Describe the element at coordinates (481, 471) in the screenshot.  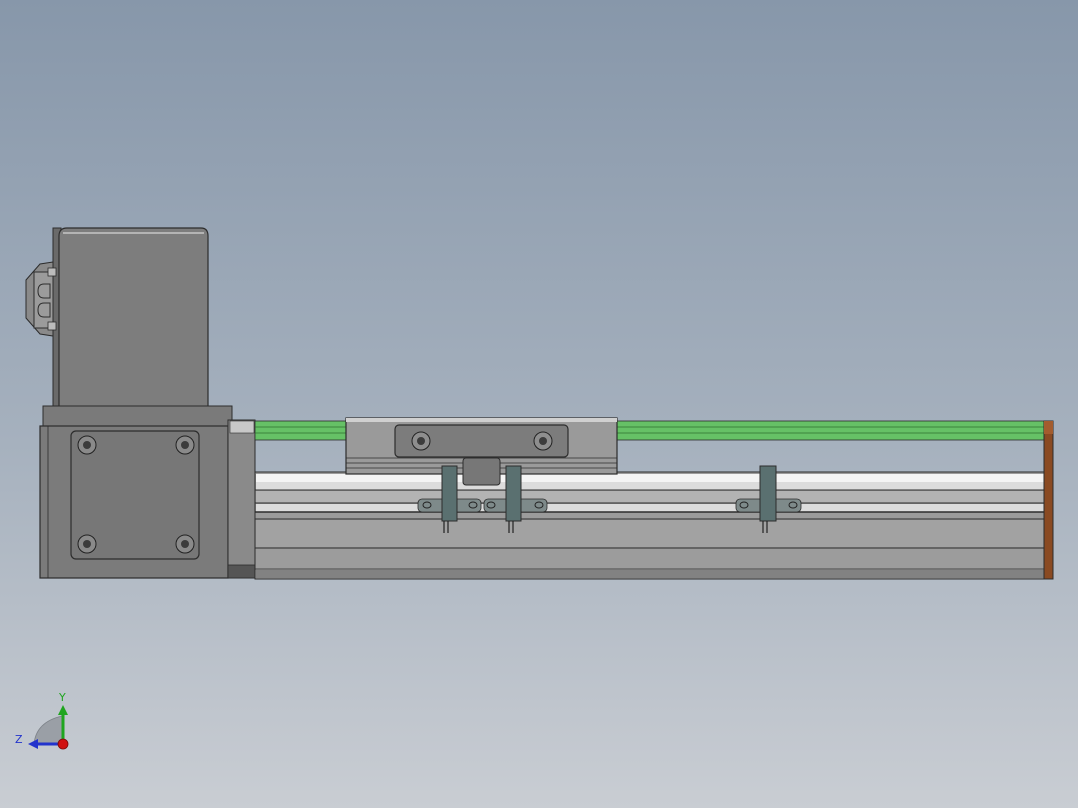
I see `sensor-flag` at that location.